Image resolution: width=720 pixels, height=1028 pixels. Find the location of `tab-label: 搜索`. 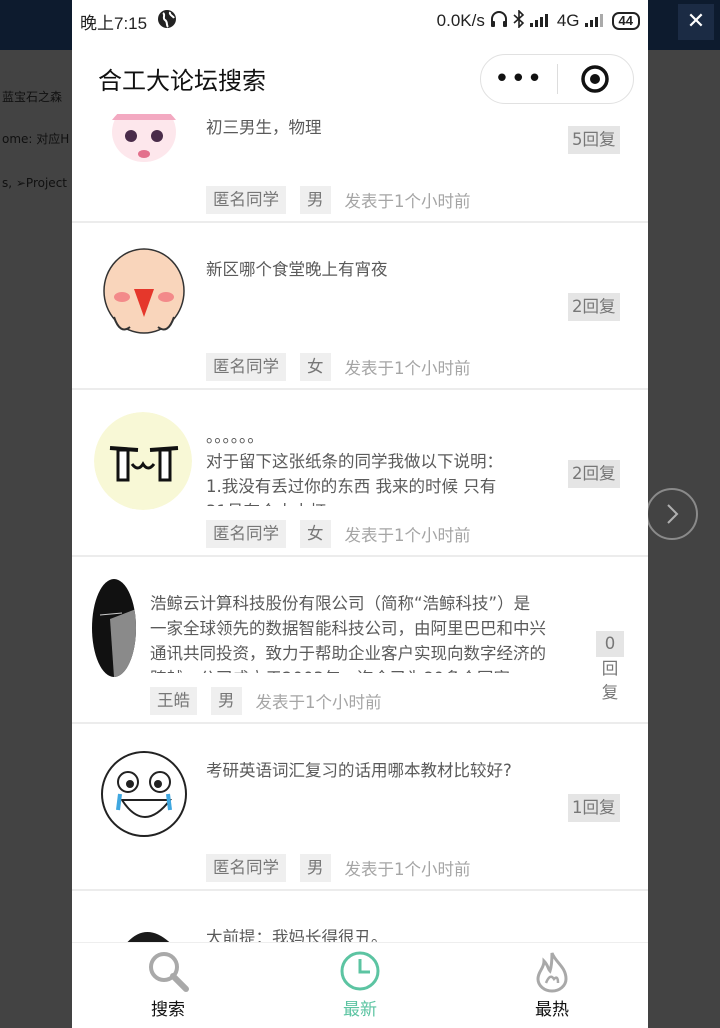

tab-label: 搜索 is located at coordinates (168, 1010).